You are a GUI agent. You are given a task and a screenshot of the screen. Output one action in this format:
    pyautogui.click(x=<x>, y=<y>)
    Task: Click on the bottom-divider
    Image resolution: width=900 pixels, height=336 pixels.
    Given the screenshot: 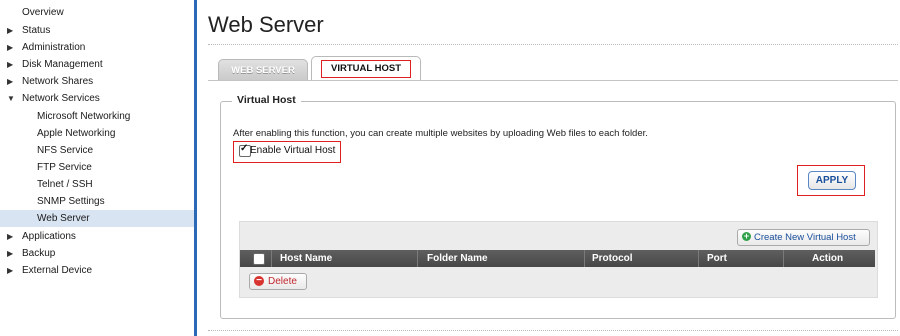 What is the action you would take?
    pyautogui.click(x=553, y=330)
    